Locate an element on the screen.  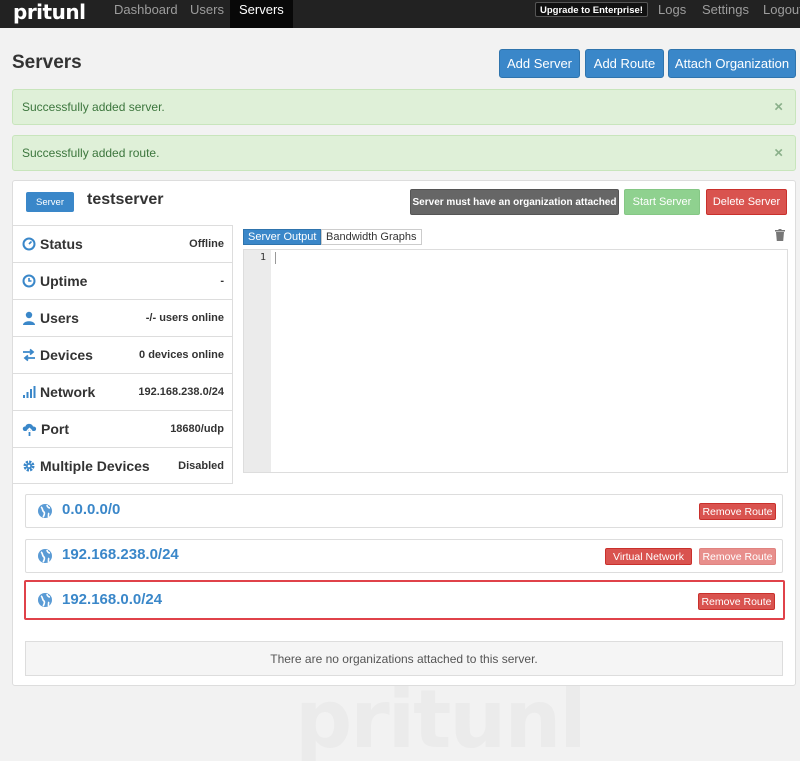
info-row-devices: Devices 0 devices online is located at coordinates (123, 354).